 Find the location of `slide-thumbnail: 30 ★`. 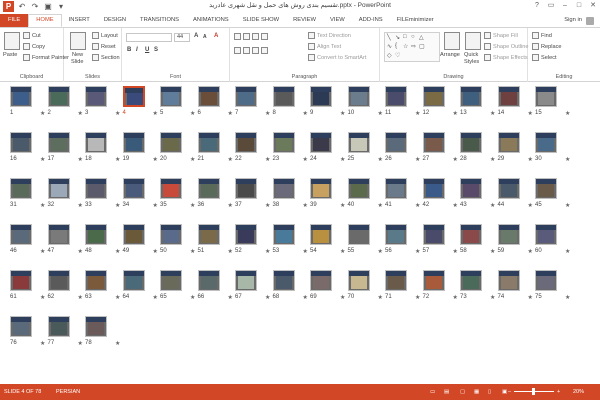

slide-thumbnail: 30 ★ is located at coordinates (553, 148).